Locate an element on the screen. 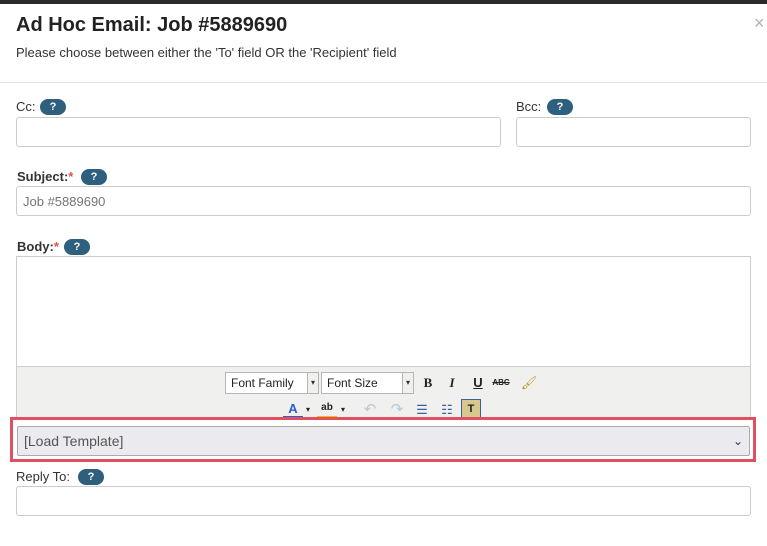 This screenshot has height=546, width=767. clear-format-icon: 🖌 is located at coordinates (529, 383).